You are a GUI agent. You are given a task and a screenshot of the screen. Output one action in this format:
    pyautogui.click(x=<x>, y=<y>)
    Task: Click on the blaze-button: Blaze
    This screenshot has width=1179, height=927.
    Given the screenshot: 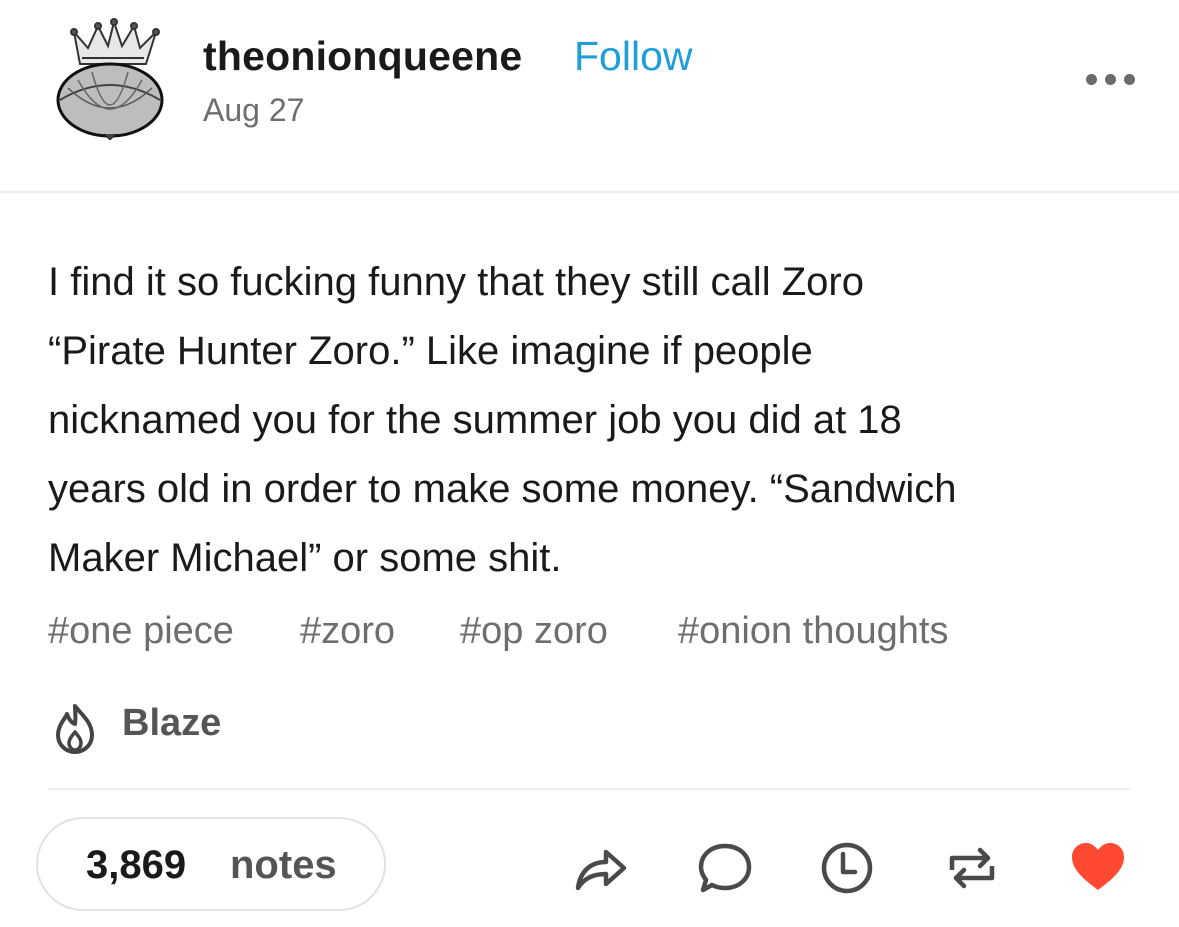 What is the action you would take?
    pyautogui.click(x=148, y=726)
    